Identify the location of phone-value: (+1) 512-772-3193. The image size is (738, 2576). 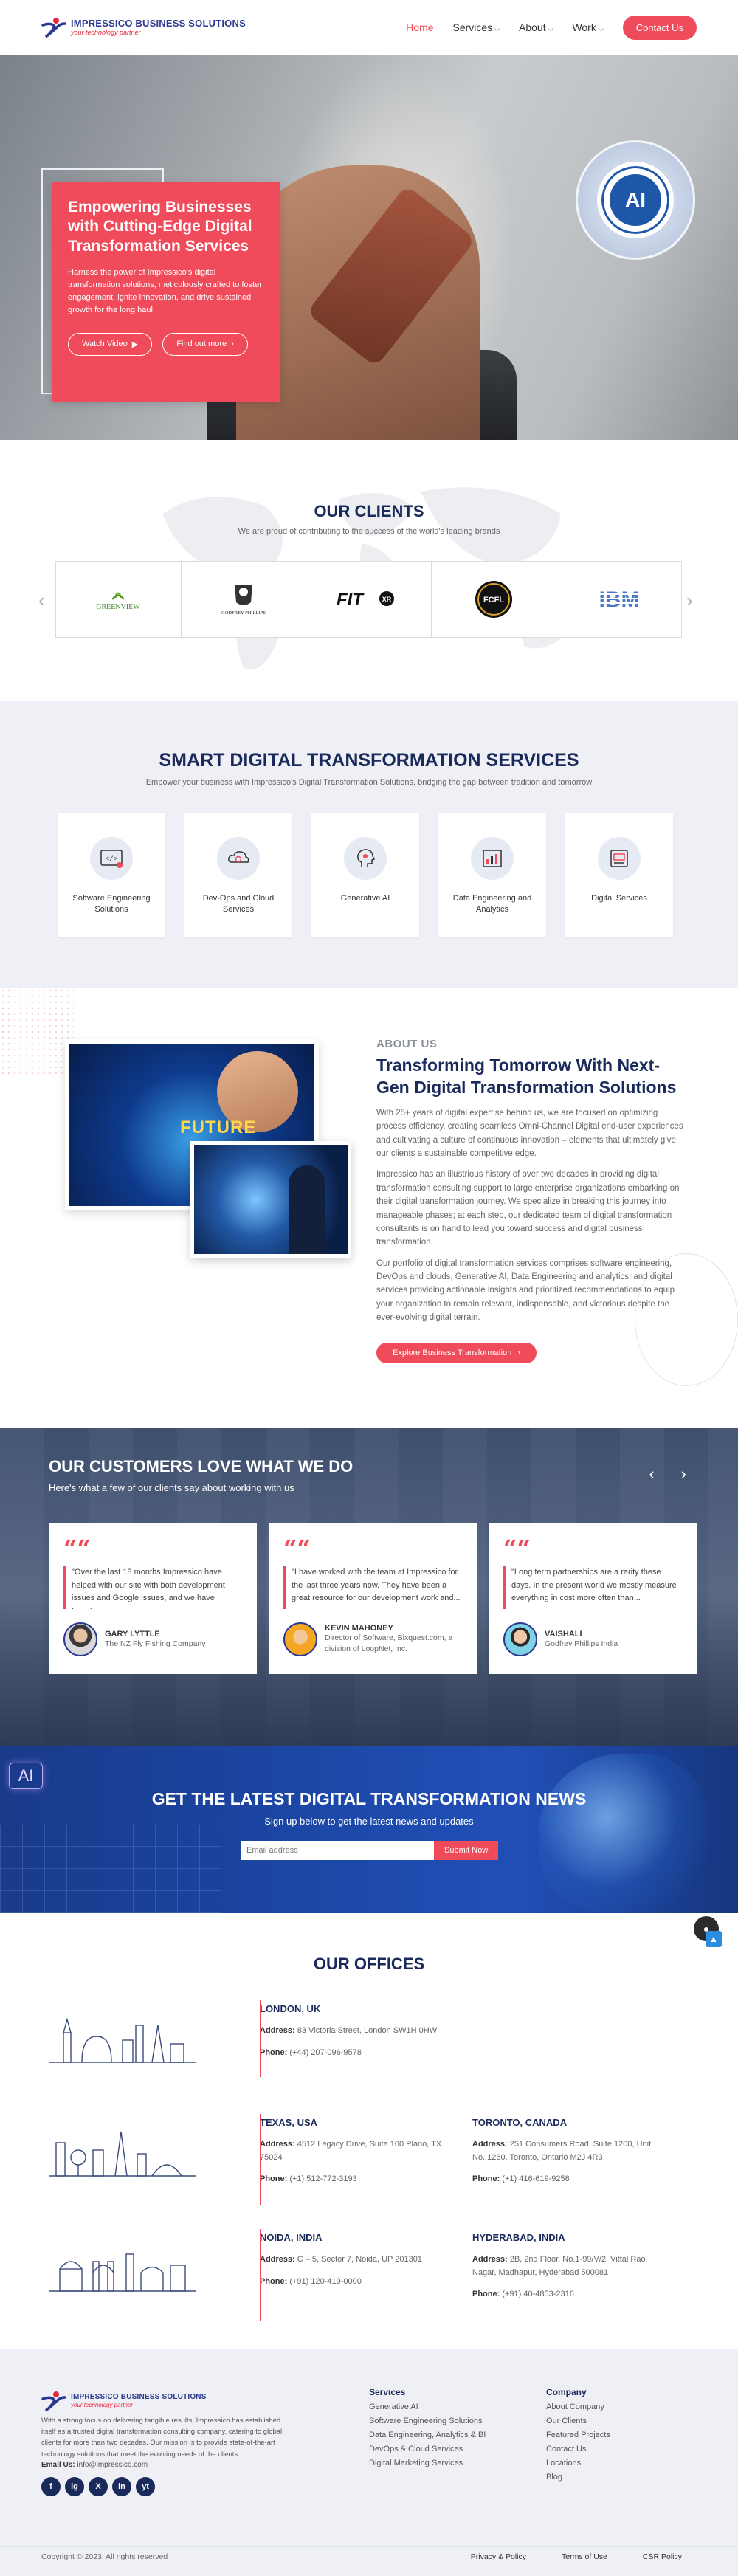
(322, 2179).